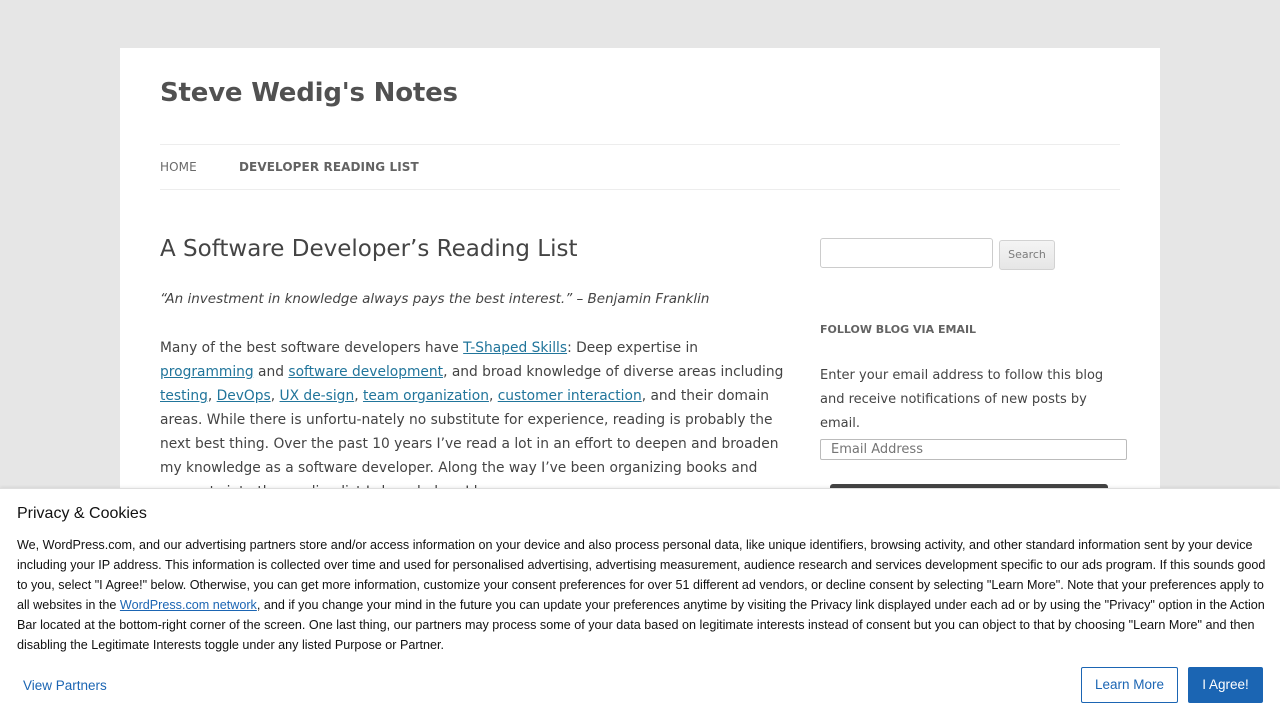 The height and width of the screenshot is (721, 1280). Describe the element at coordinates (317, 396) in the screenshot. I see `link-ux-design: UX de-sign` at that location.